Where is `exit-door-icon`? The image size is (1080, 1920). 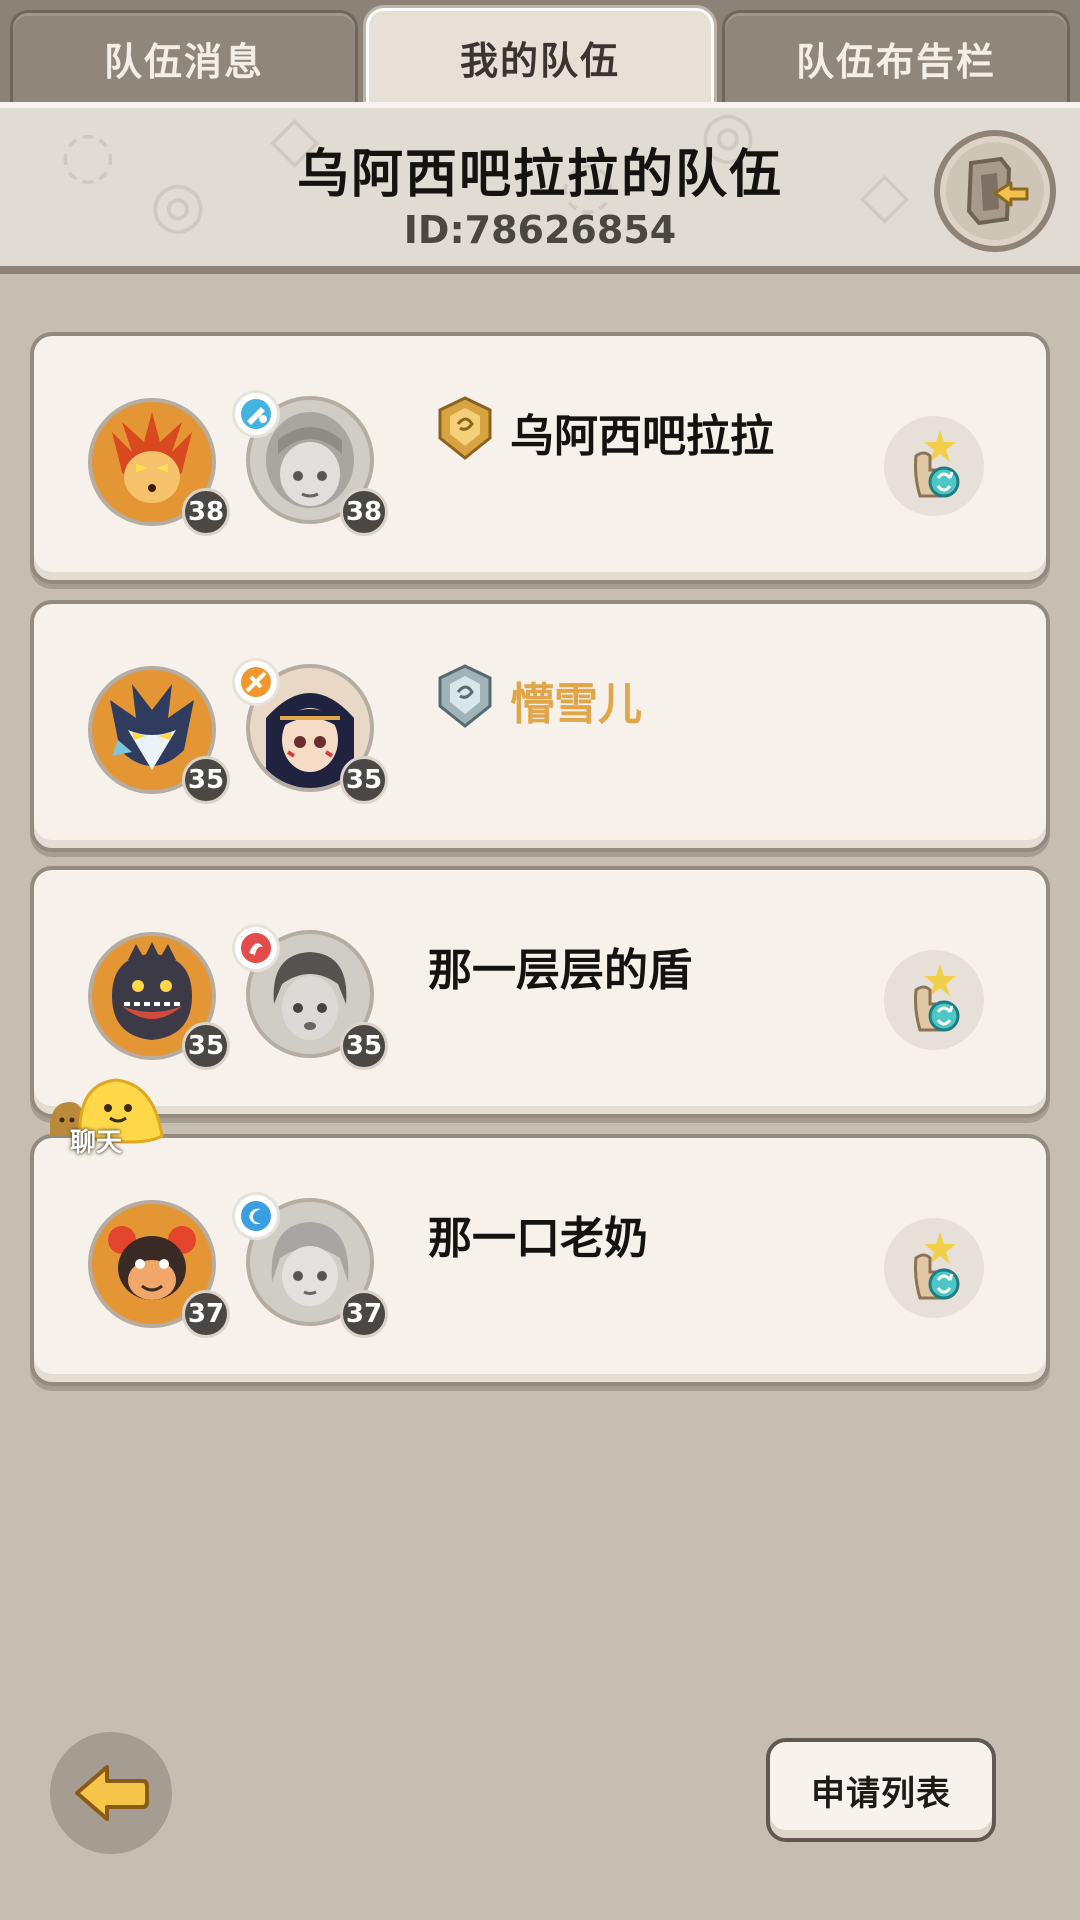 exit-door-icon is located at coordinates (997, 191).